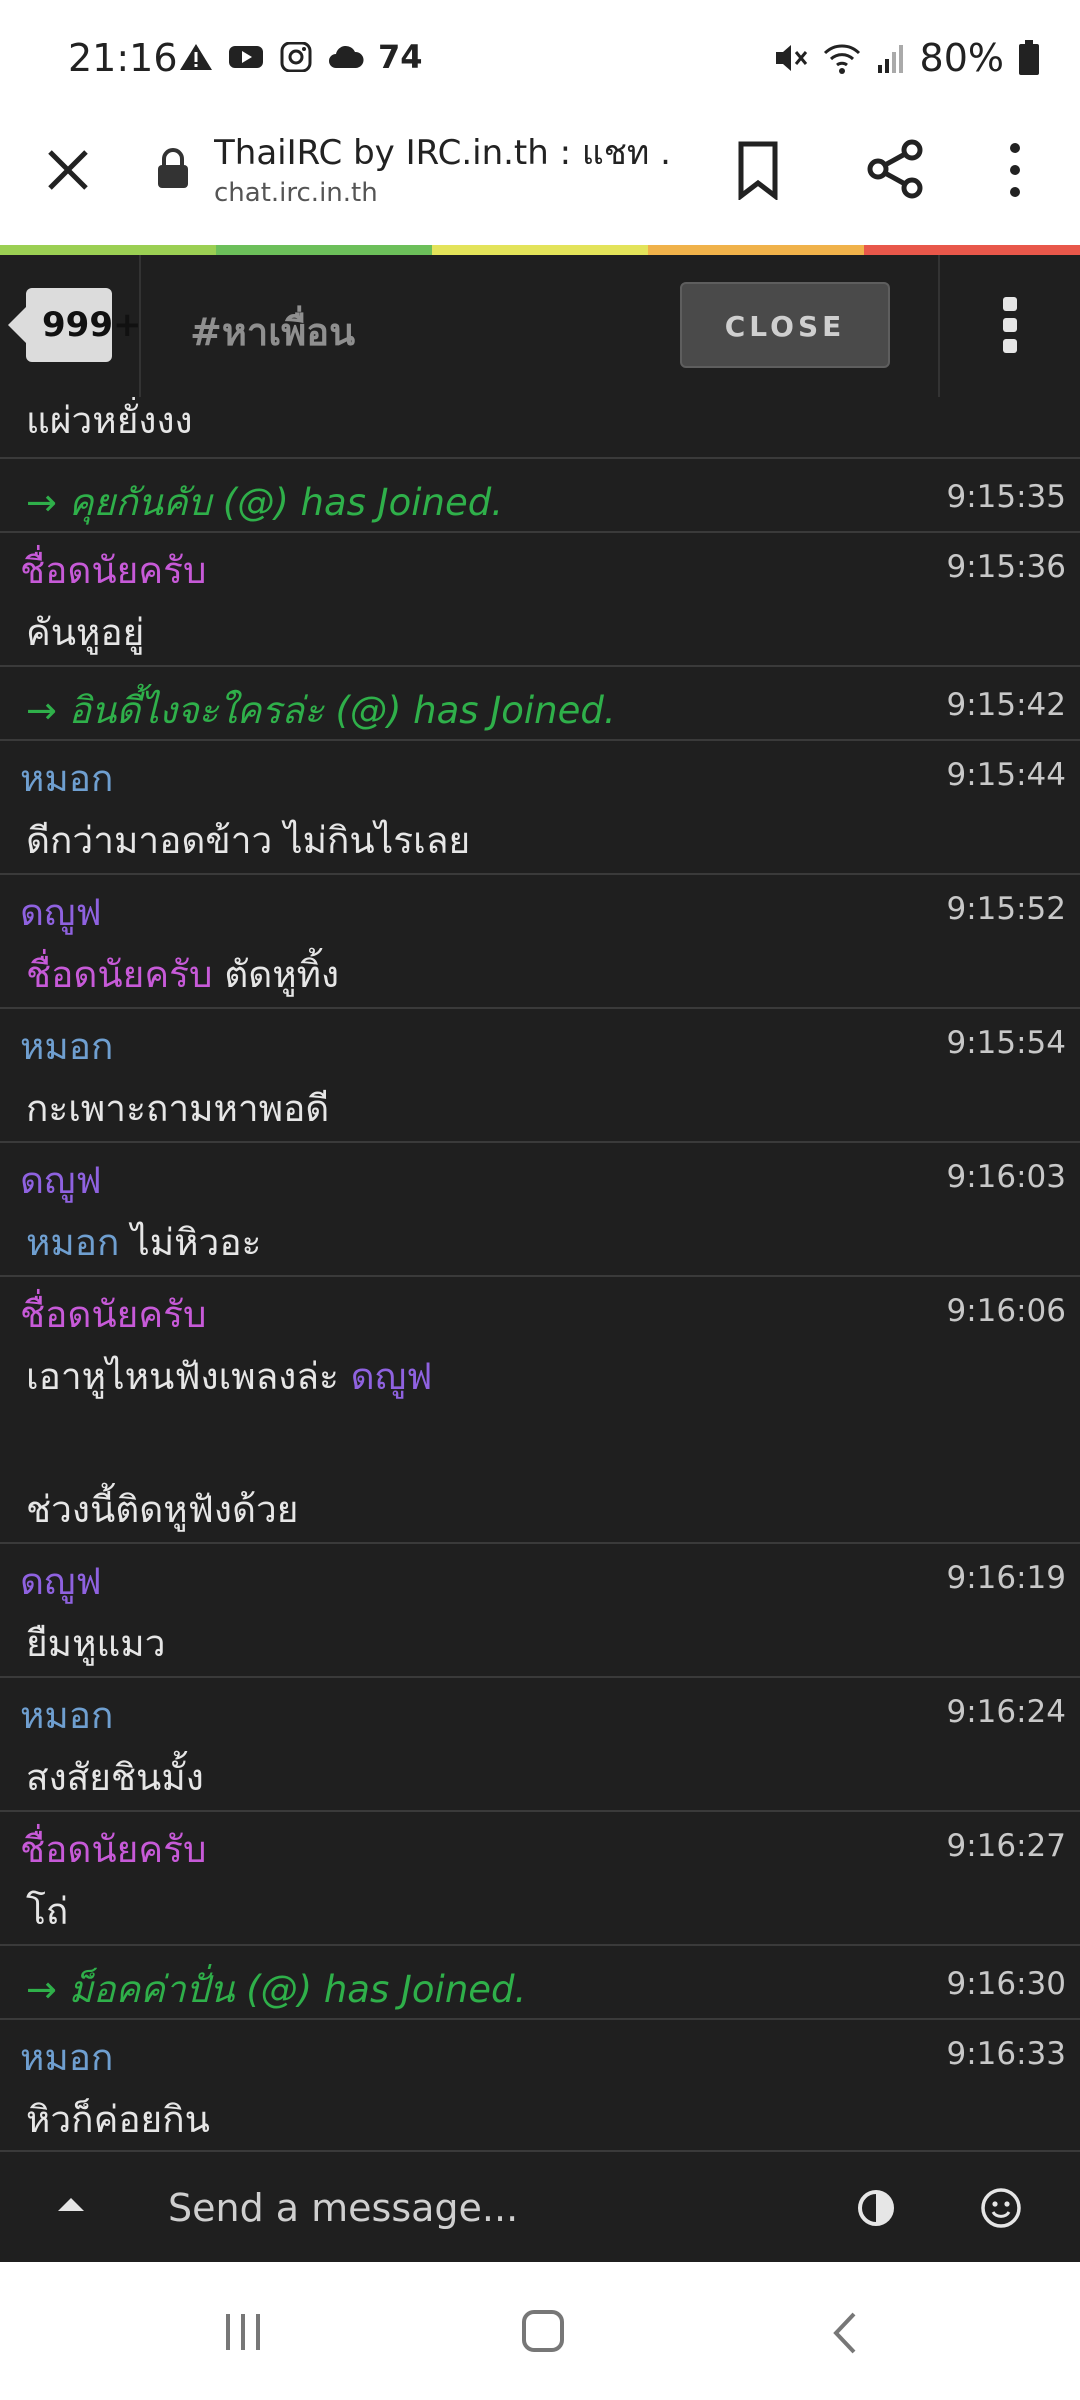 Image resolution: width=1080 pixels, height=2400 pixels. What do you see at coordinates (162, 1509) in the screenshot?
I see `message-text-line2: ช่วงนี้ติดหูฟังด้วย` at bounding box center [162, 1509].